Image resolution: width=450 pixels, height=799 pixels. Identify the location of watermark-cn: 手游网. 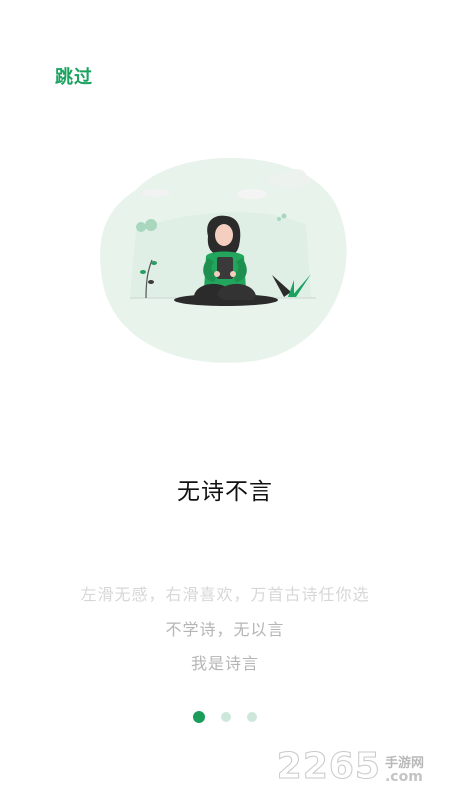
(404, 763).